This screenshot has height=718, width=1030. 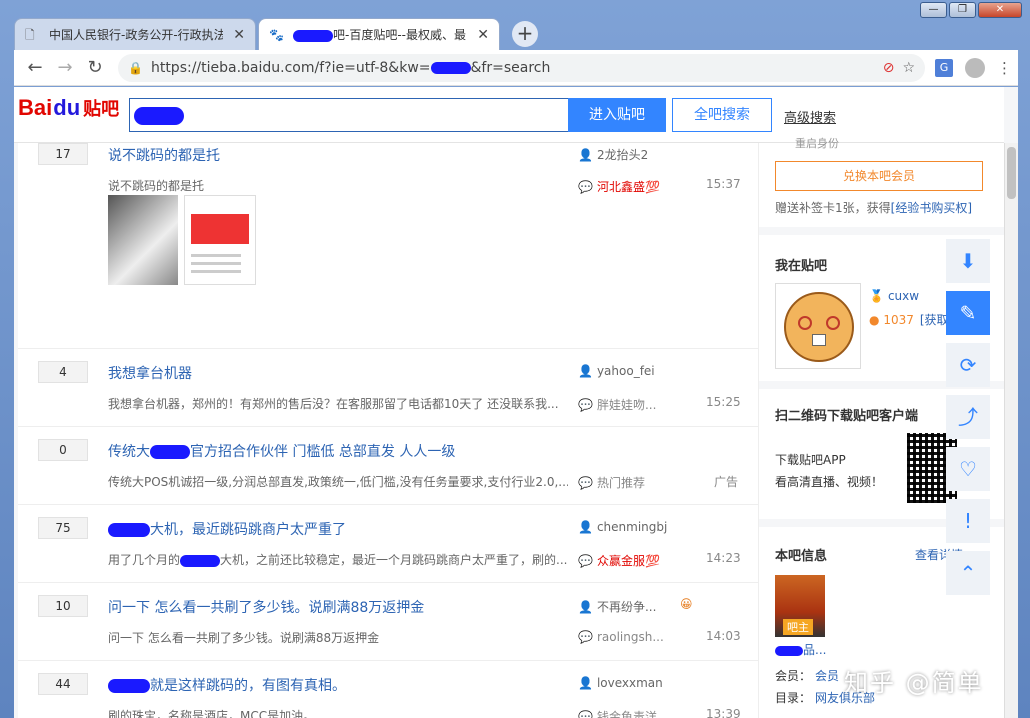 I want to click on close-window-button: ✕, so click(x=1000, y=10).